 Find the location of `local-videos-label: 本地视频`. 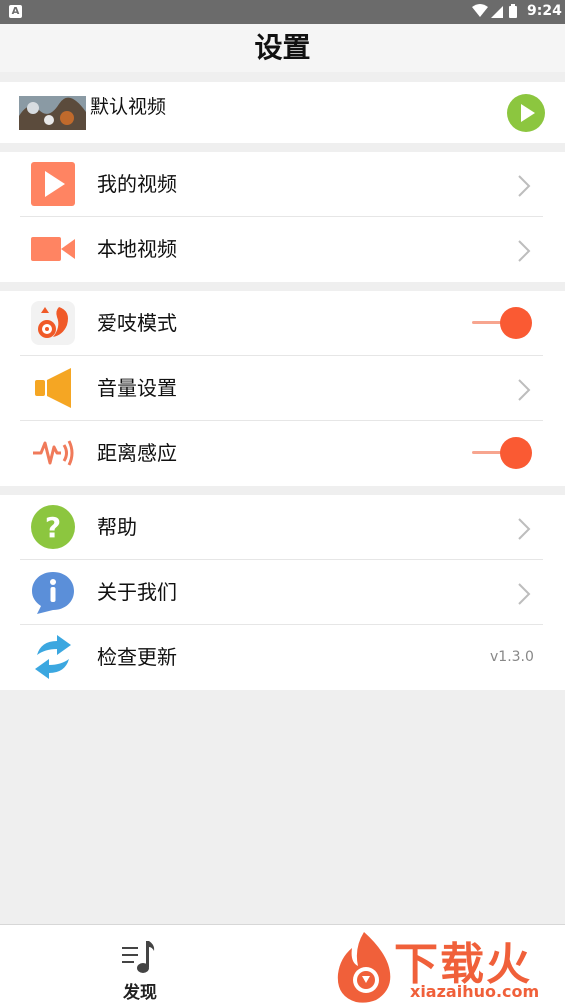

local-videos-label: 本地视频 is located at coordinates (137, 249).